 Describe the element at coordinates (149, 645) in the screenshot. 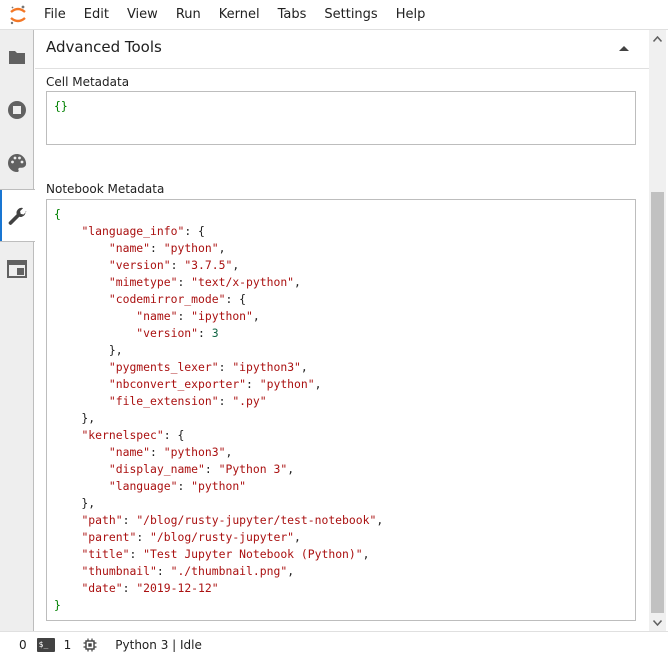

I see `kernel-status: Python 3 | Idle` at that location.